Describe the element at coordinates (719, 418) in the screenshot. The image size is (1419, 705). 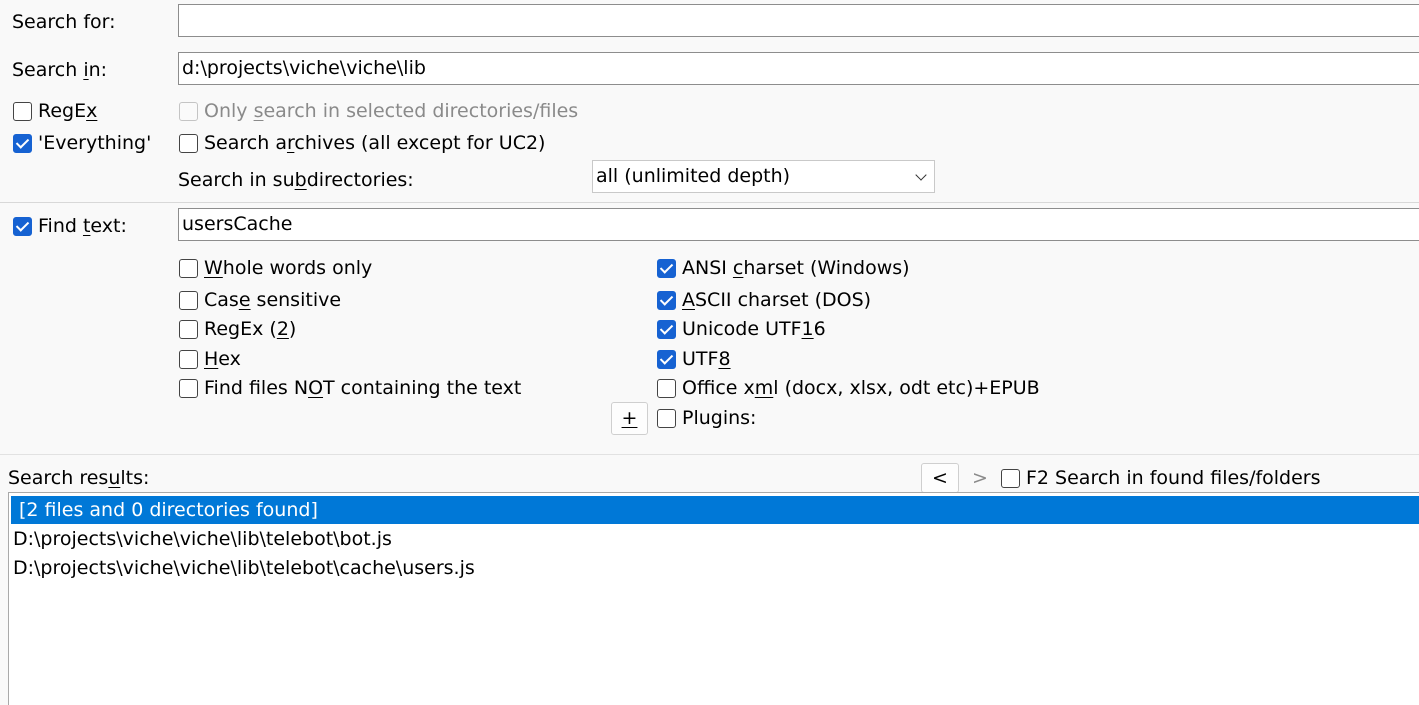
I see `plugins-label: Plugins:` at that location.